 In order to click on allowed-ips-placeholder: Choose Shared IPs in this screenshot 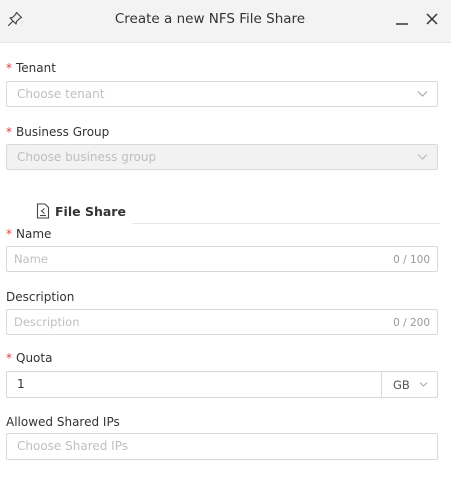, I will do `click(72, 446)`.